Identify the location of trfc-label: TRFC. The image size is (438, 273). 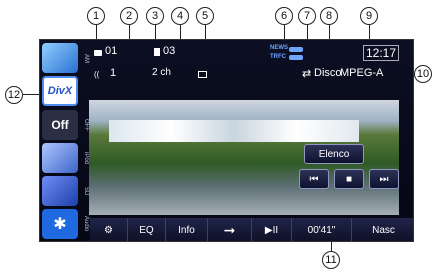
(278, 57).